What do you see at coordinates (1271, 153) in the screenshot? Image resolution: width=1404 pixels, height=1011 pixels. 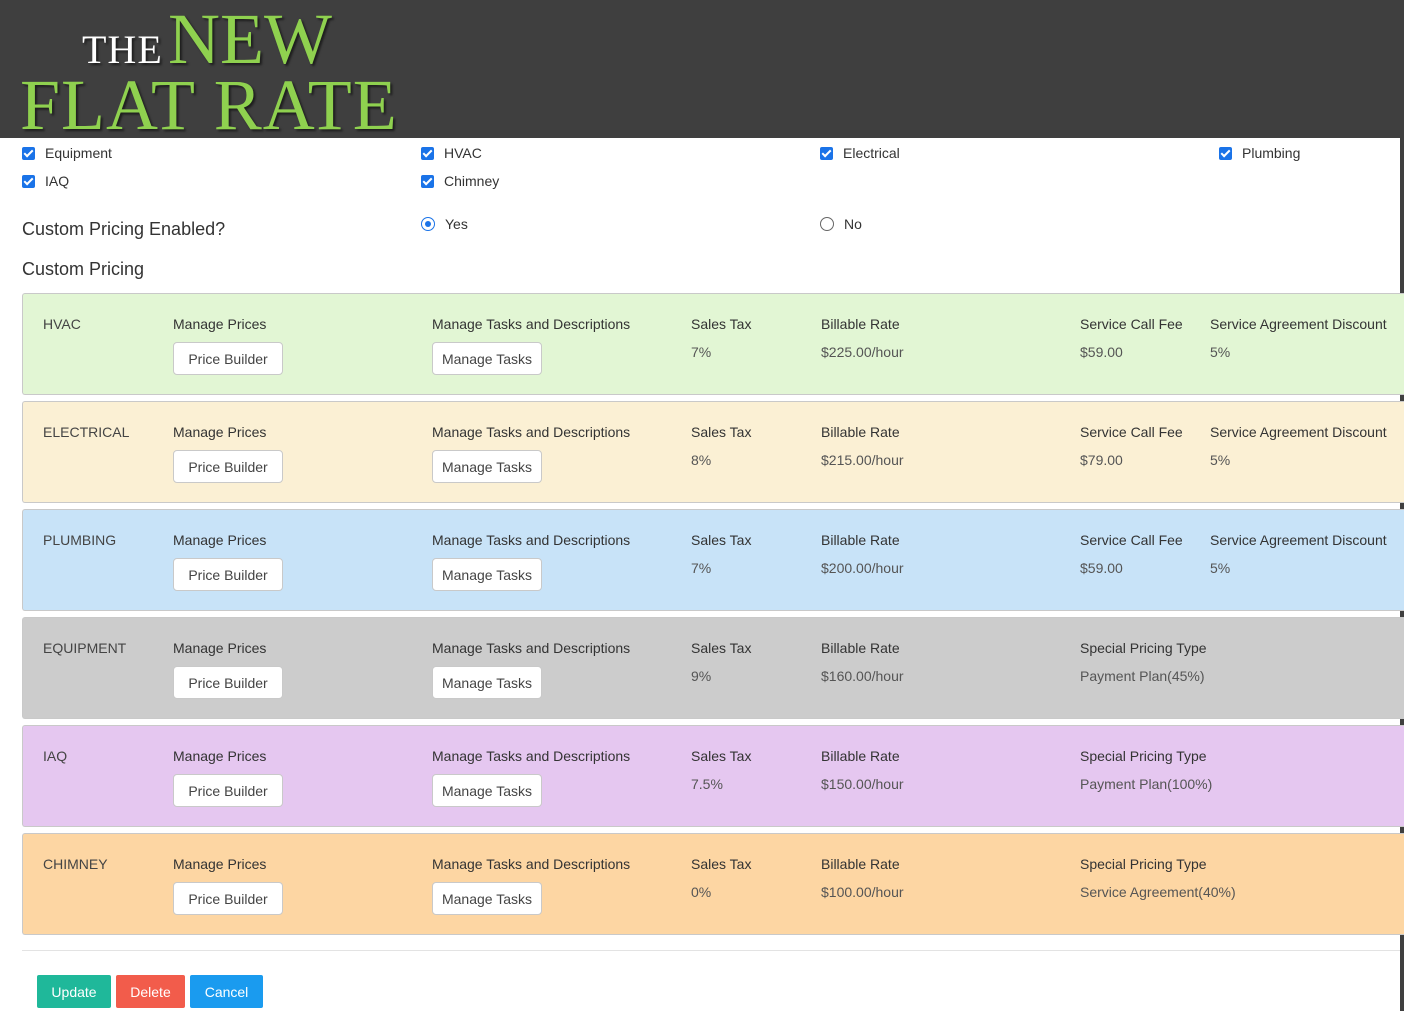 I see `checkbox-label: Plumbing` at bounding box center [1271, 153].